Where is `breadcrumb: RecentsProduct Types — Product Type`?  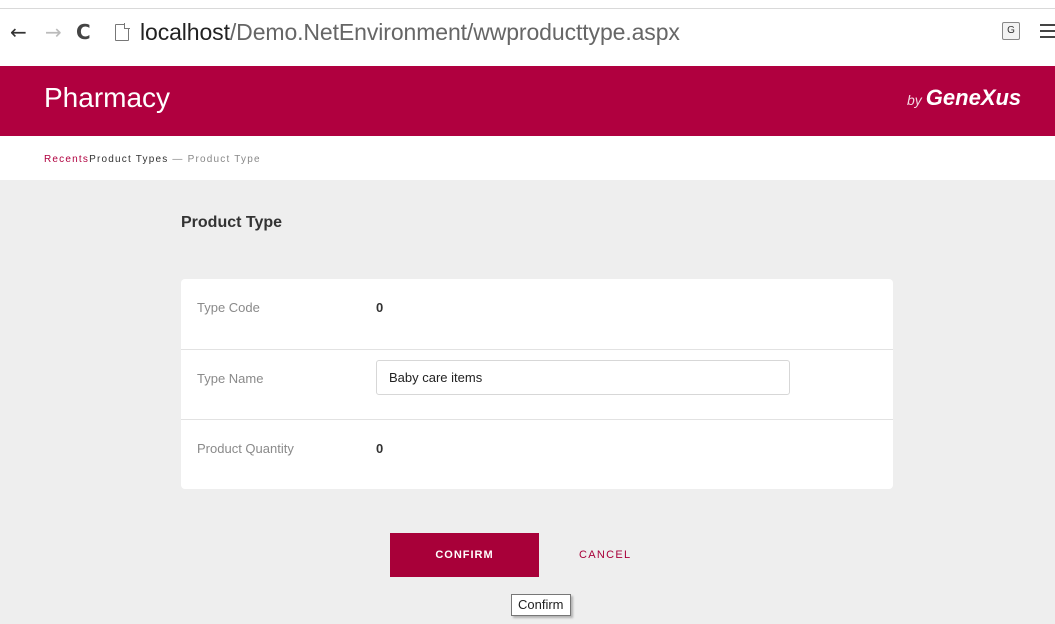
breadcrumb: RecentsProduct Types — Product Type is located at coordinates (152, 159).